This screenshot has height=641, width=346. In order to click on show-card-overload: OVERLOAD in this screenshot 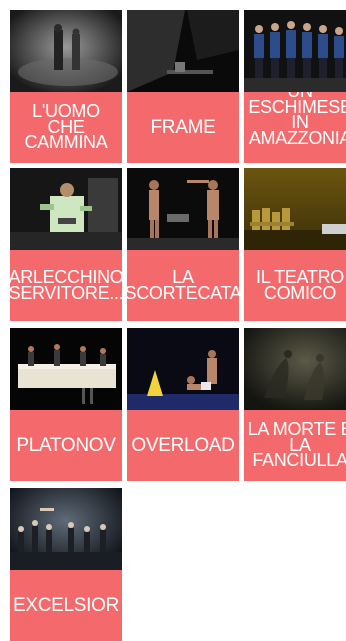, I will do `click(183, 404)`.